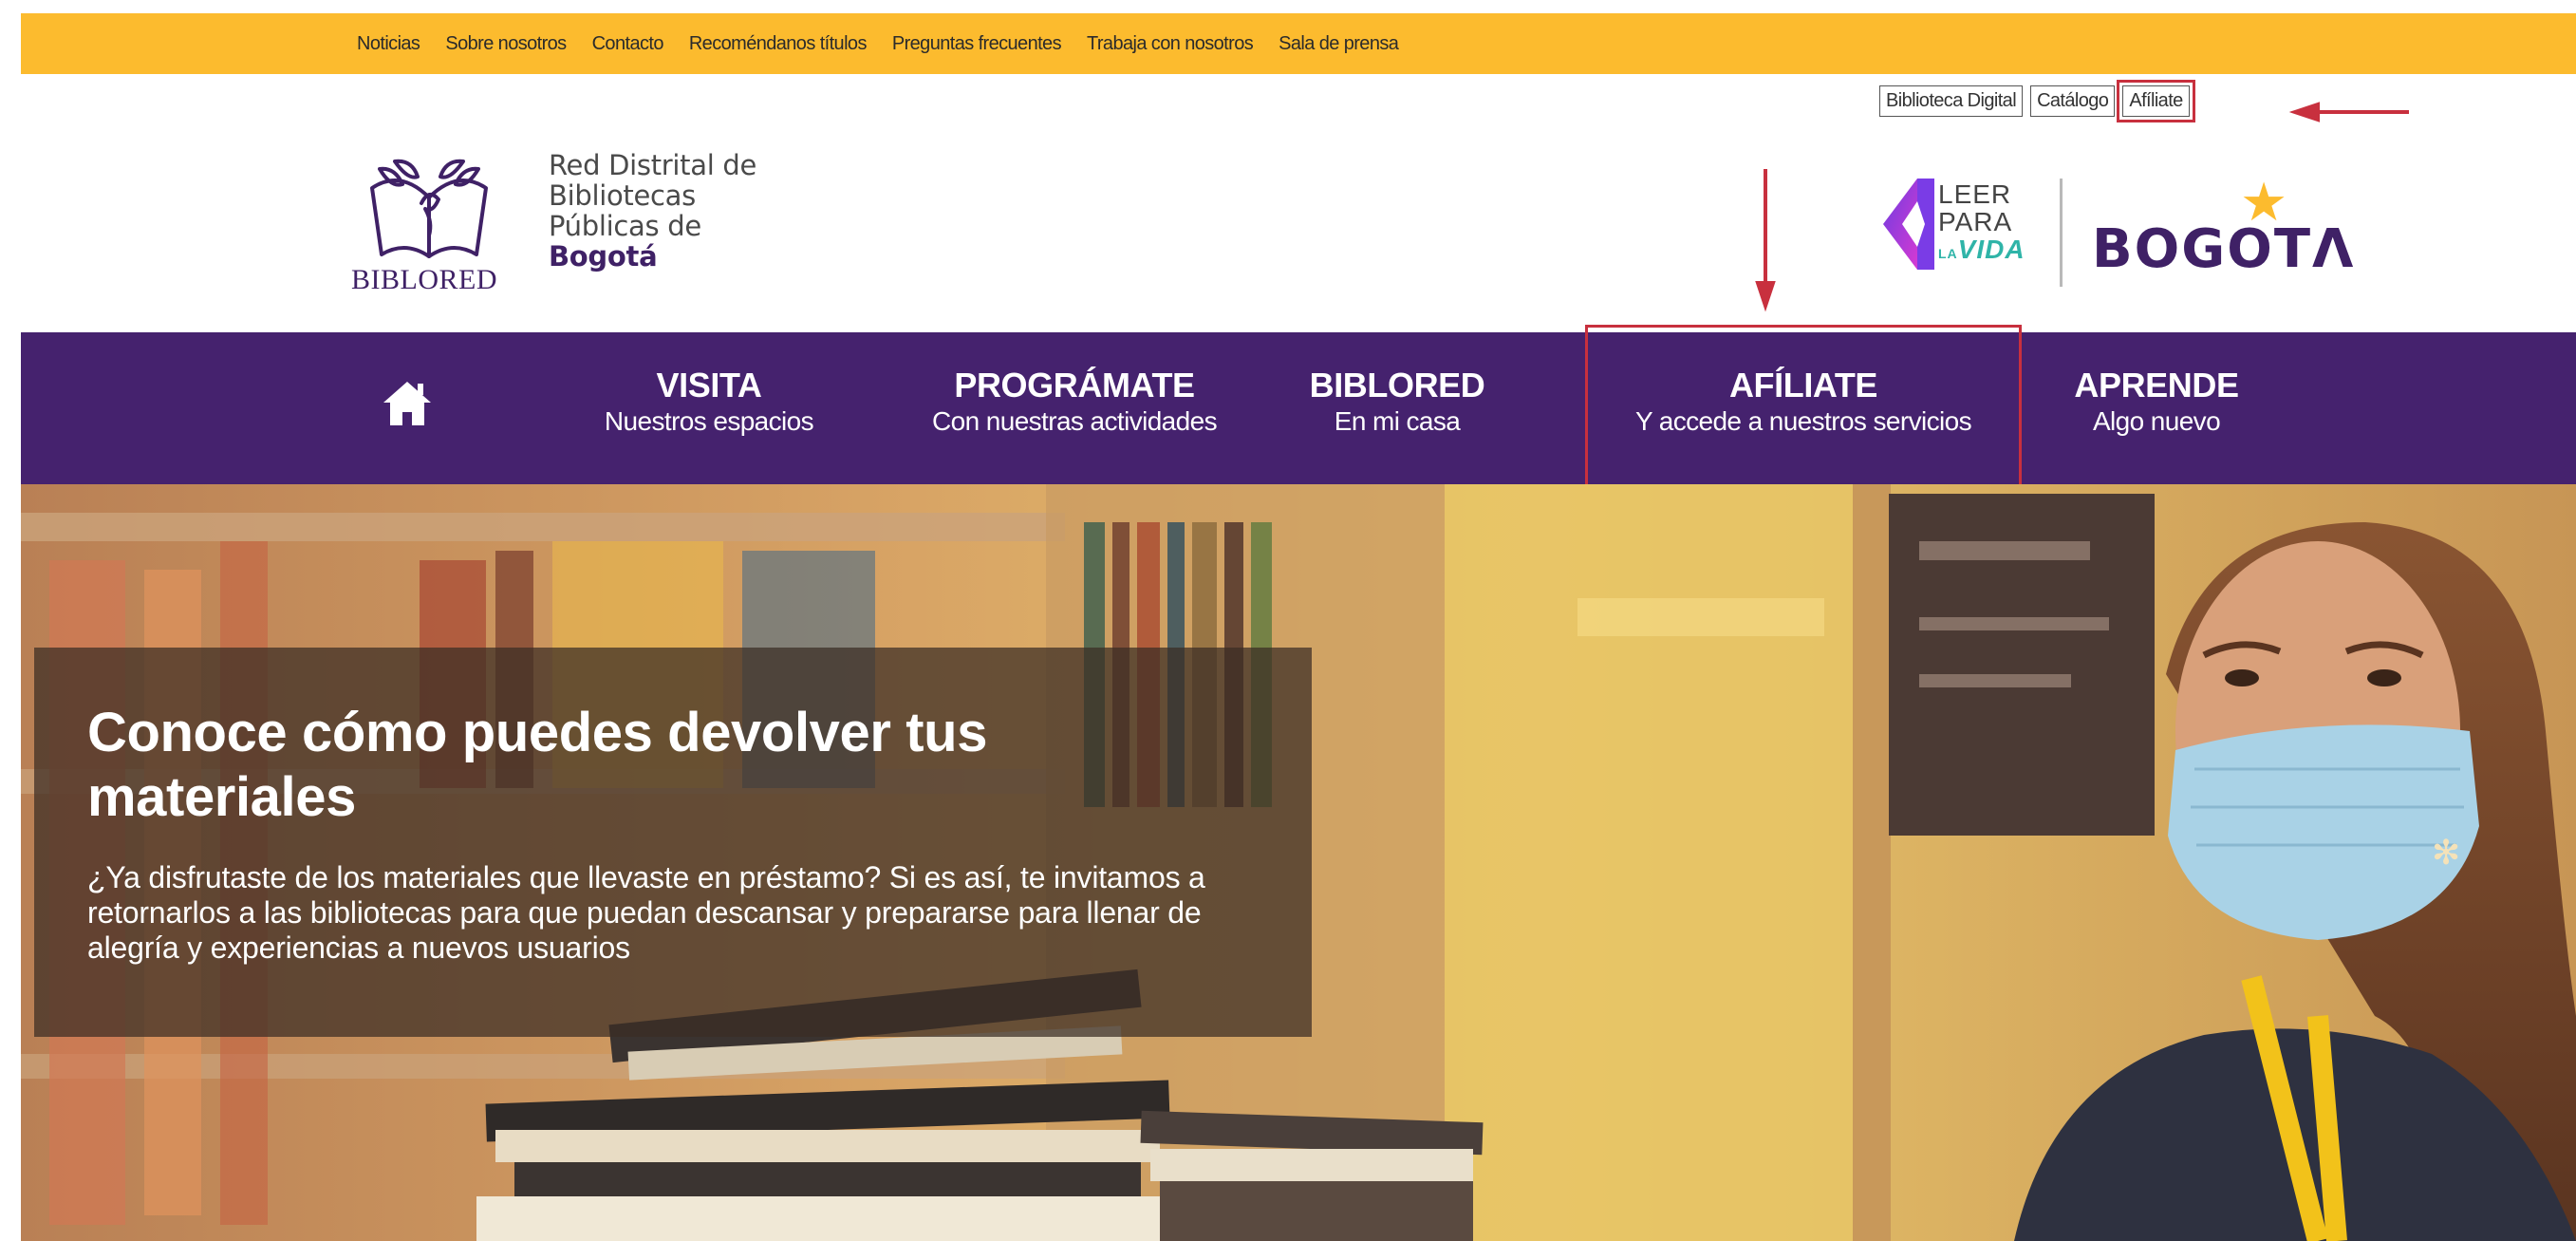 The width and height of the screenshot is (2576, 1241). Describe the element at coordinates (2073, 101) in the screenshot. I see `catalogo-button: Catálogo` at that location.